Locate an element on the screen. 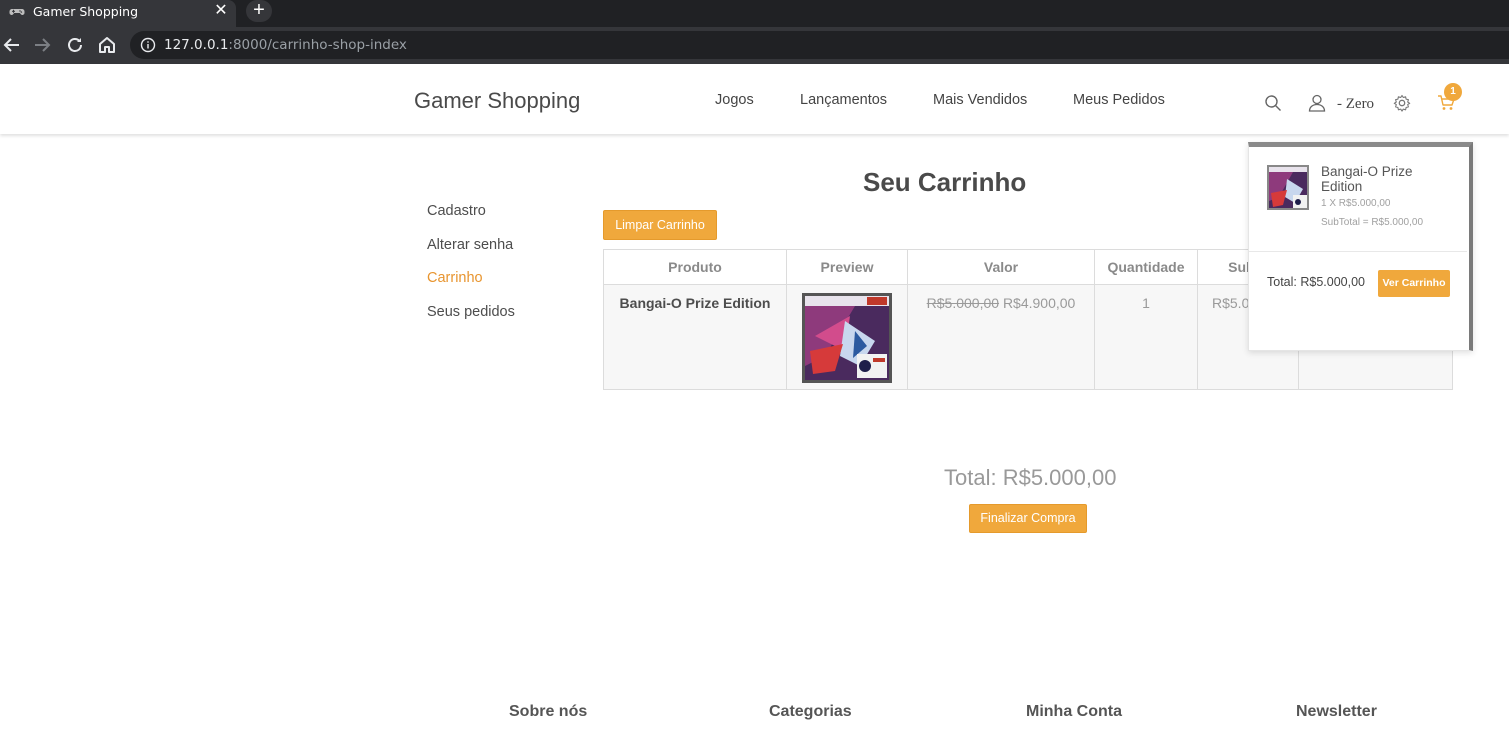 This screenshot has height=751, width=1509. nav-lancamentos: Lançamentos is located at coordinates (843, 100).